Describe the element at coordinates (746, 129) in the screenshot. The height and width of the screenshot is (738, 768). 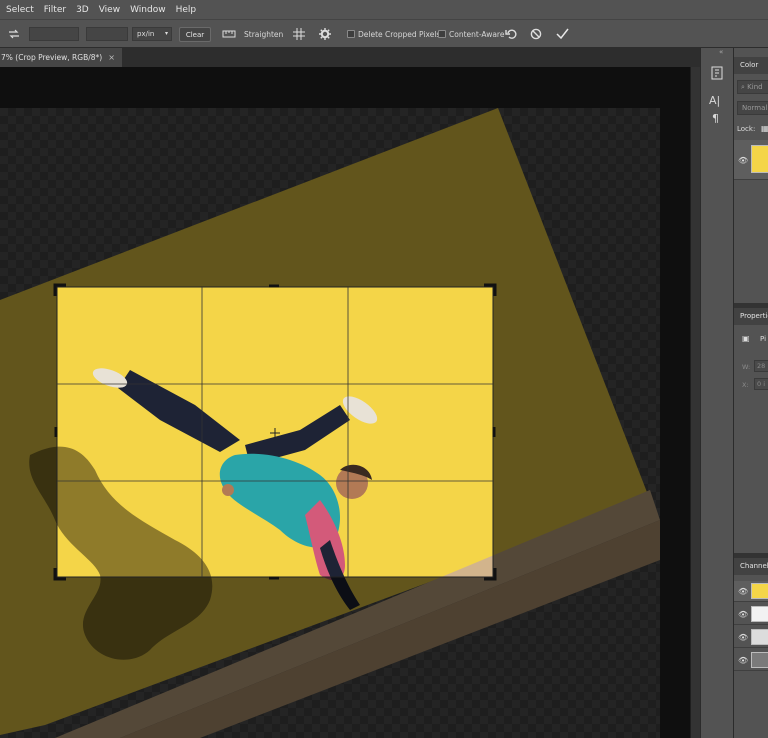
I see `lock-label: Lock:` at that location.